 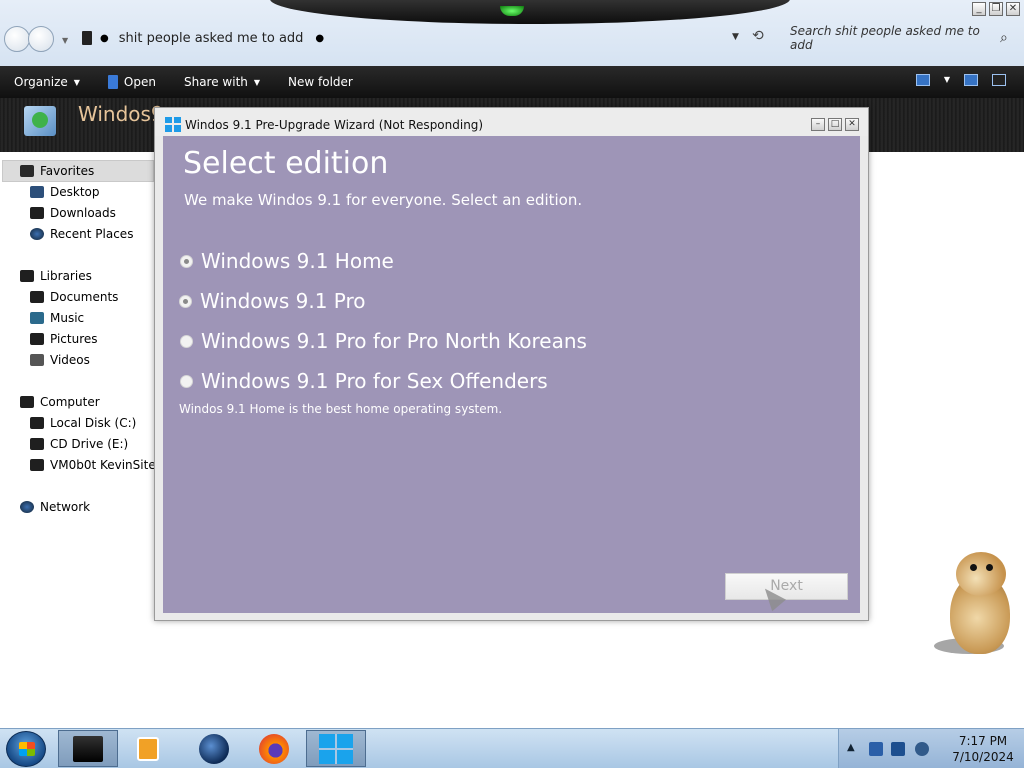 I want to click on taskbar-wizard-button, so click(x=336, y=748).